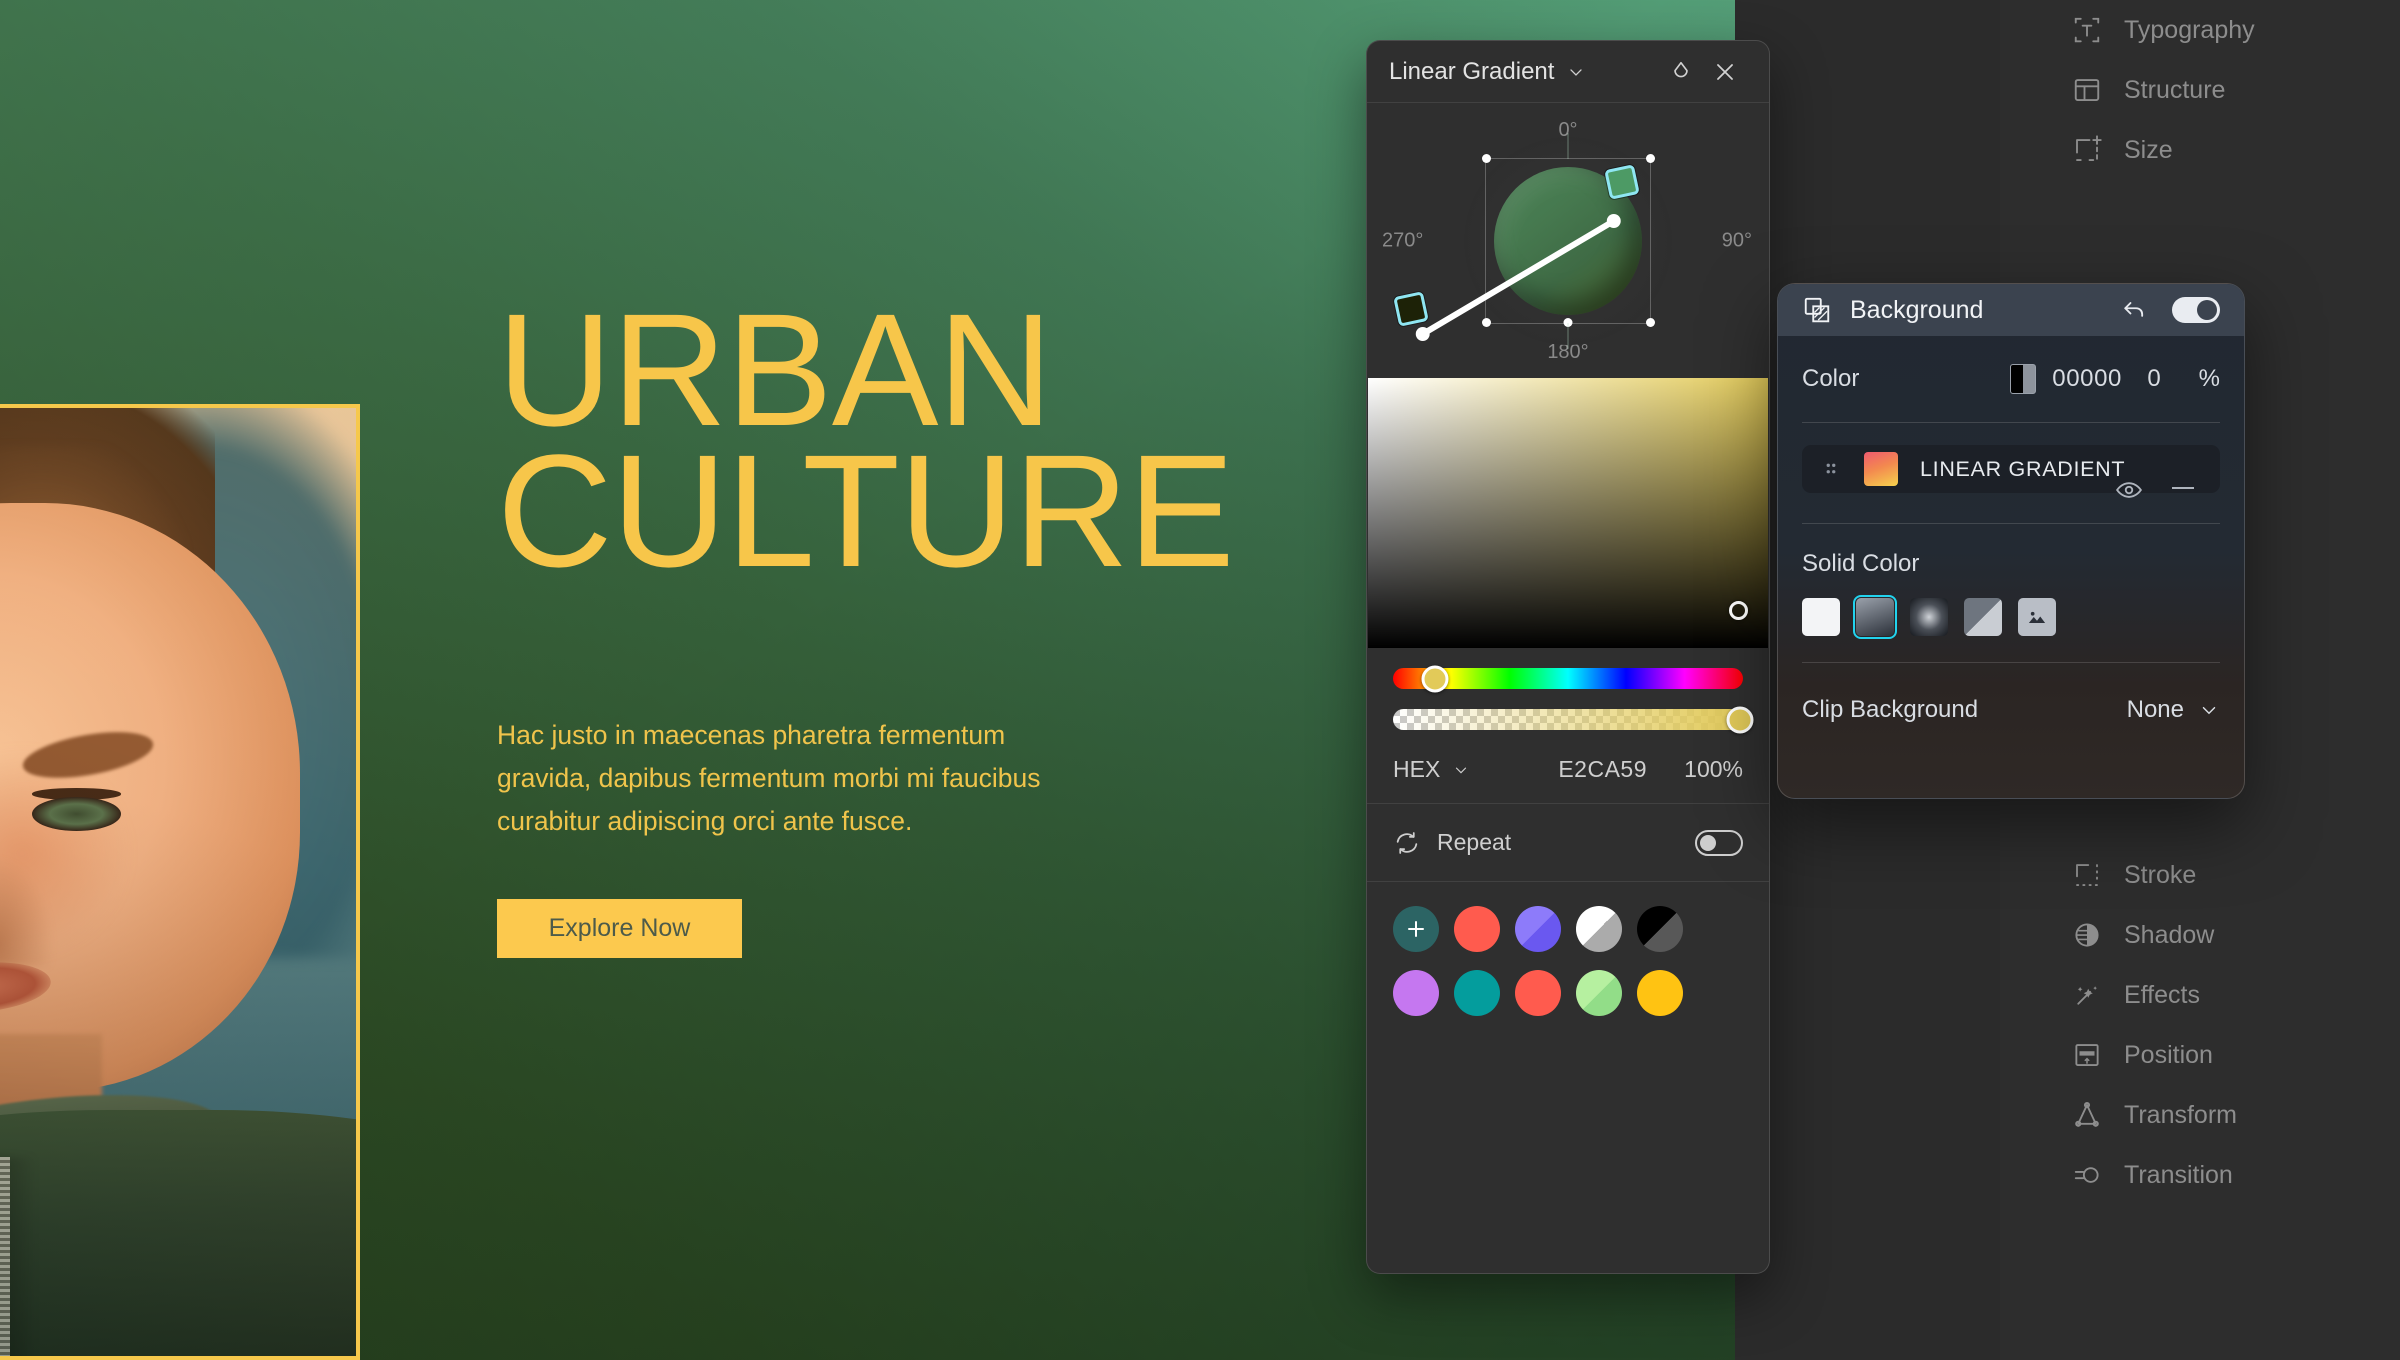  I want to click on background-color-row: Color 00000 0 %, so click(2011, 379).